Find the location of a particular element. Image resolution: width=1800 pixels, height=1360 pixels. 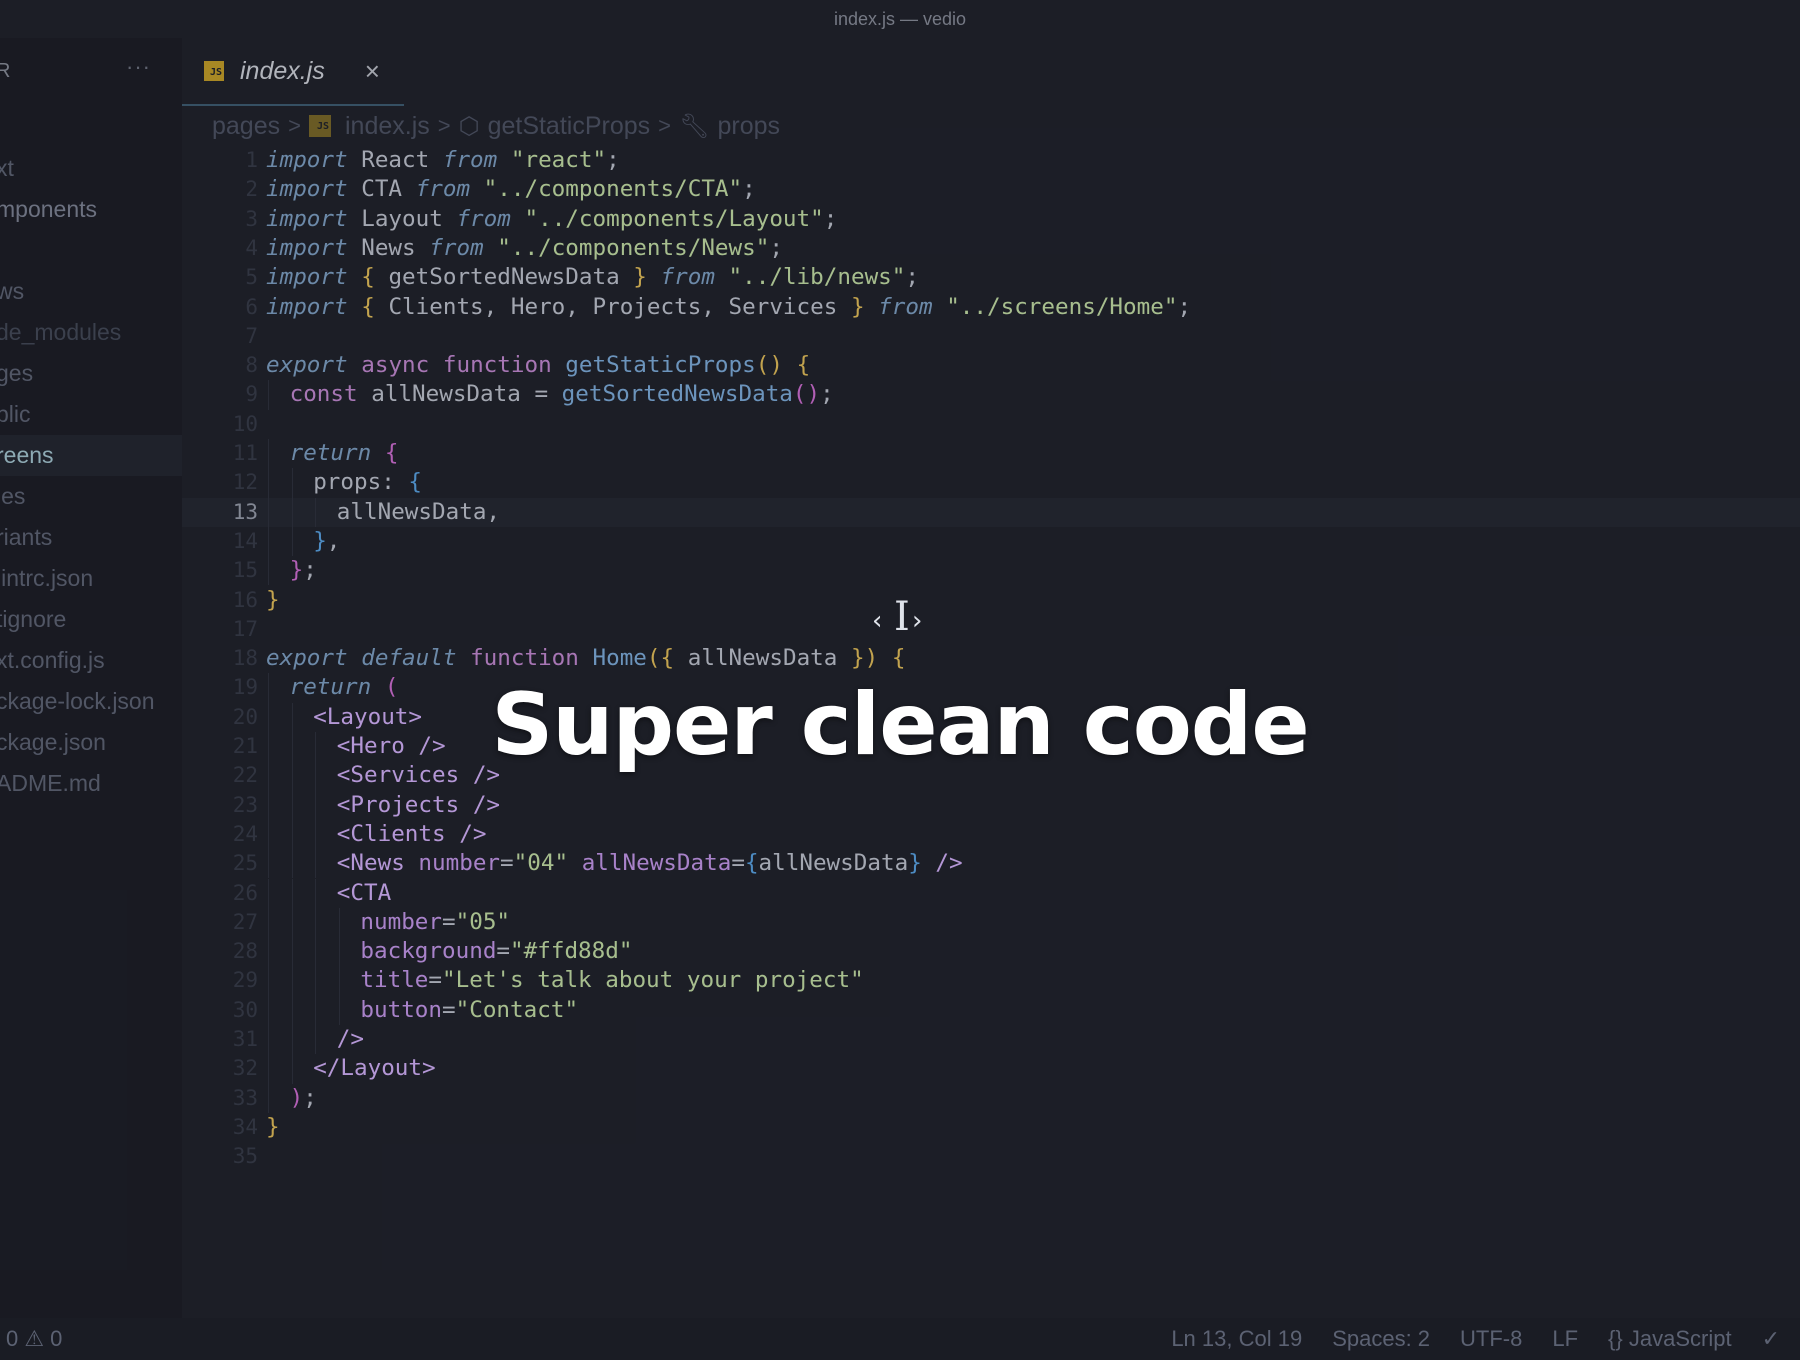

code-token: <Clients /> is located at coordinates (411, 833).